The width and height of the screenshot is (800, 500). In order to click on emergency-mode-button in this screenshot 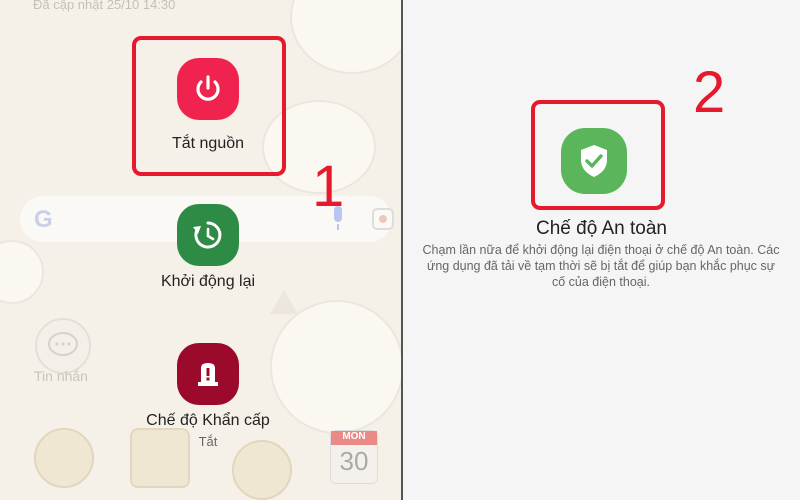, I will do `click(208, 374)`.